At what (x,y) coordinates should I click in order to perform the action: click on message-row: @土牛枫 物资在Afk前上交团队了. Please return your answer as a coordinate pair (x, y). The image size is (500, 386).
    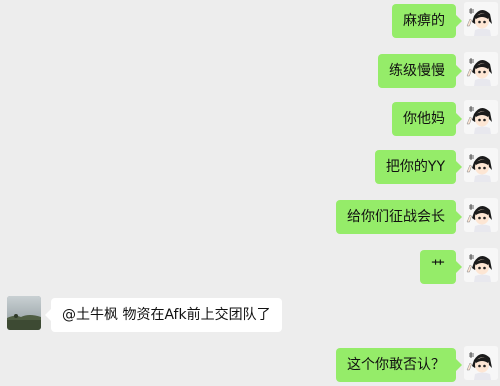
    Looking at the image, I should click on (250, 316).